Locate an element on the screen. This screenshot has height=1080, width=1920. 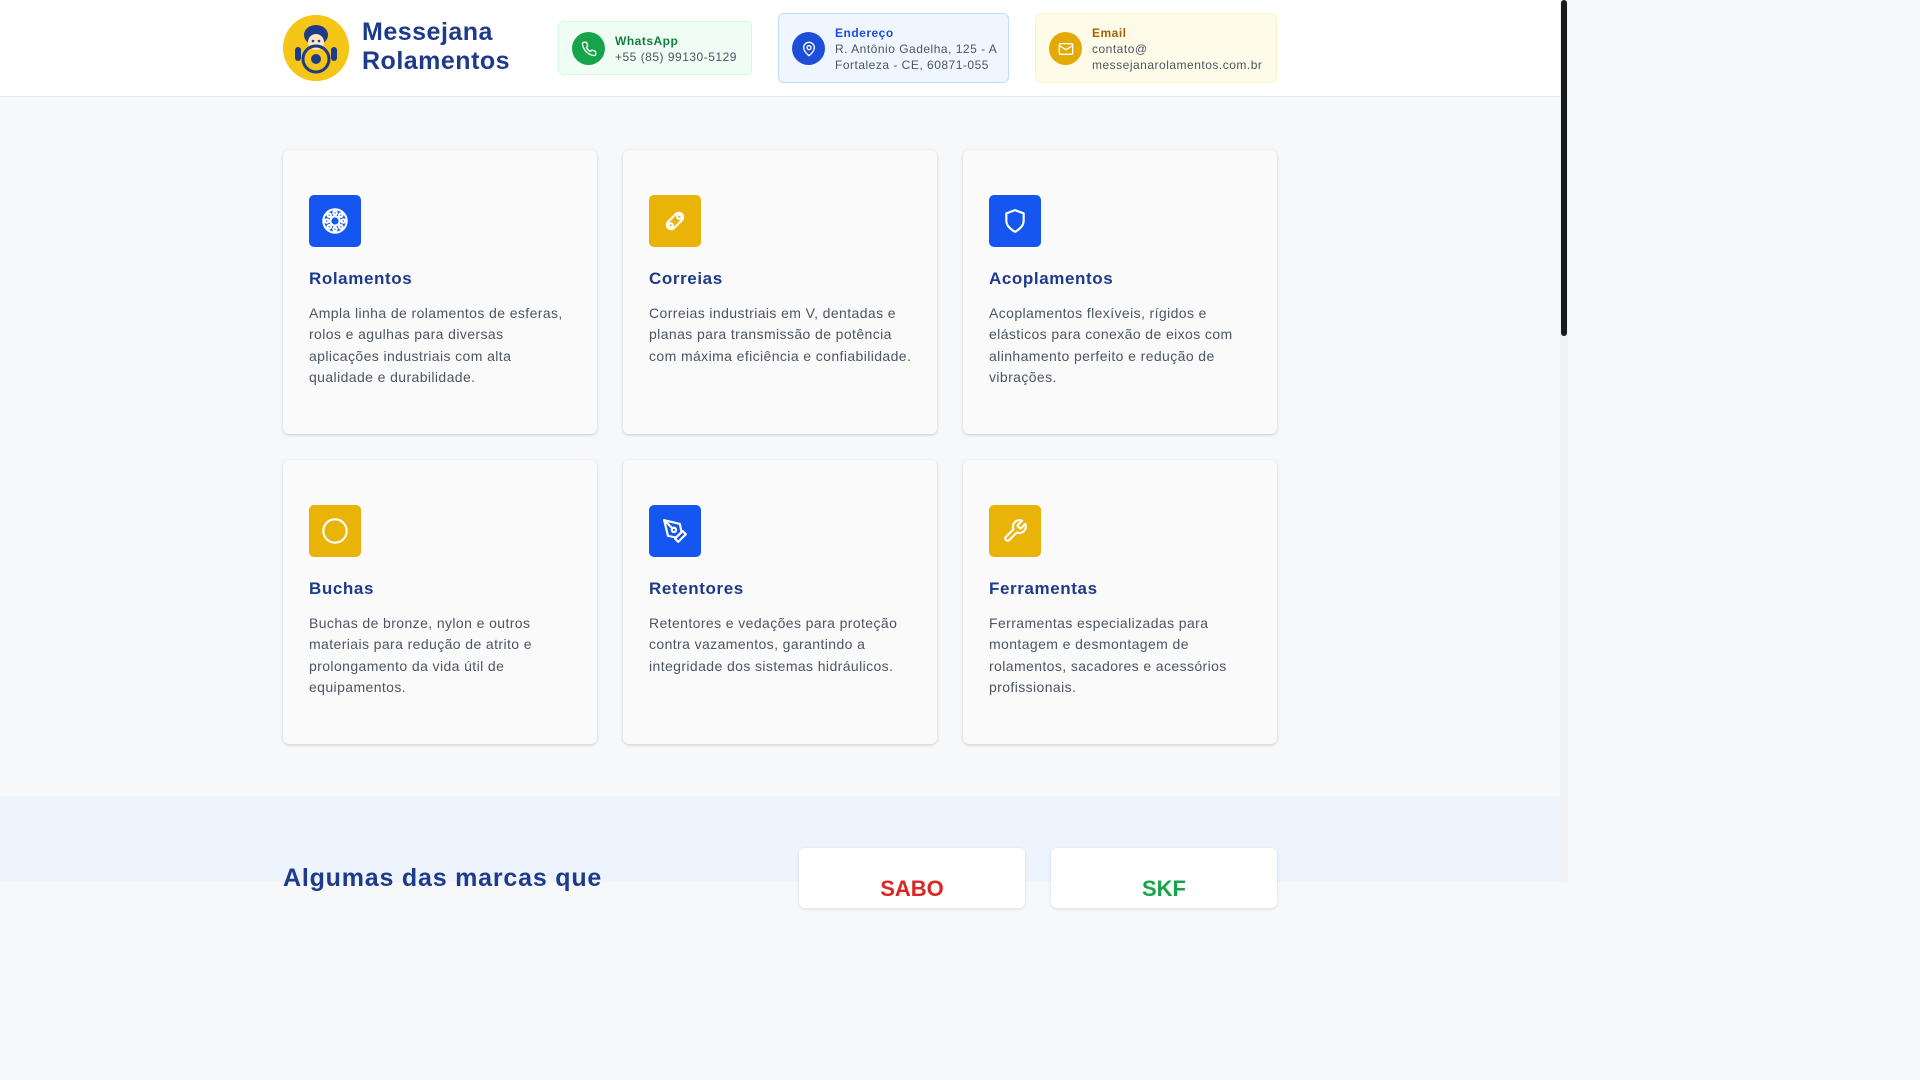
address-line1: R. Antônio Gadelha, 125 - A is located at coordinates (916, 49).